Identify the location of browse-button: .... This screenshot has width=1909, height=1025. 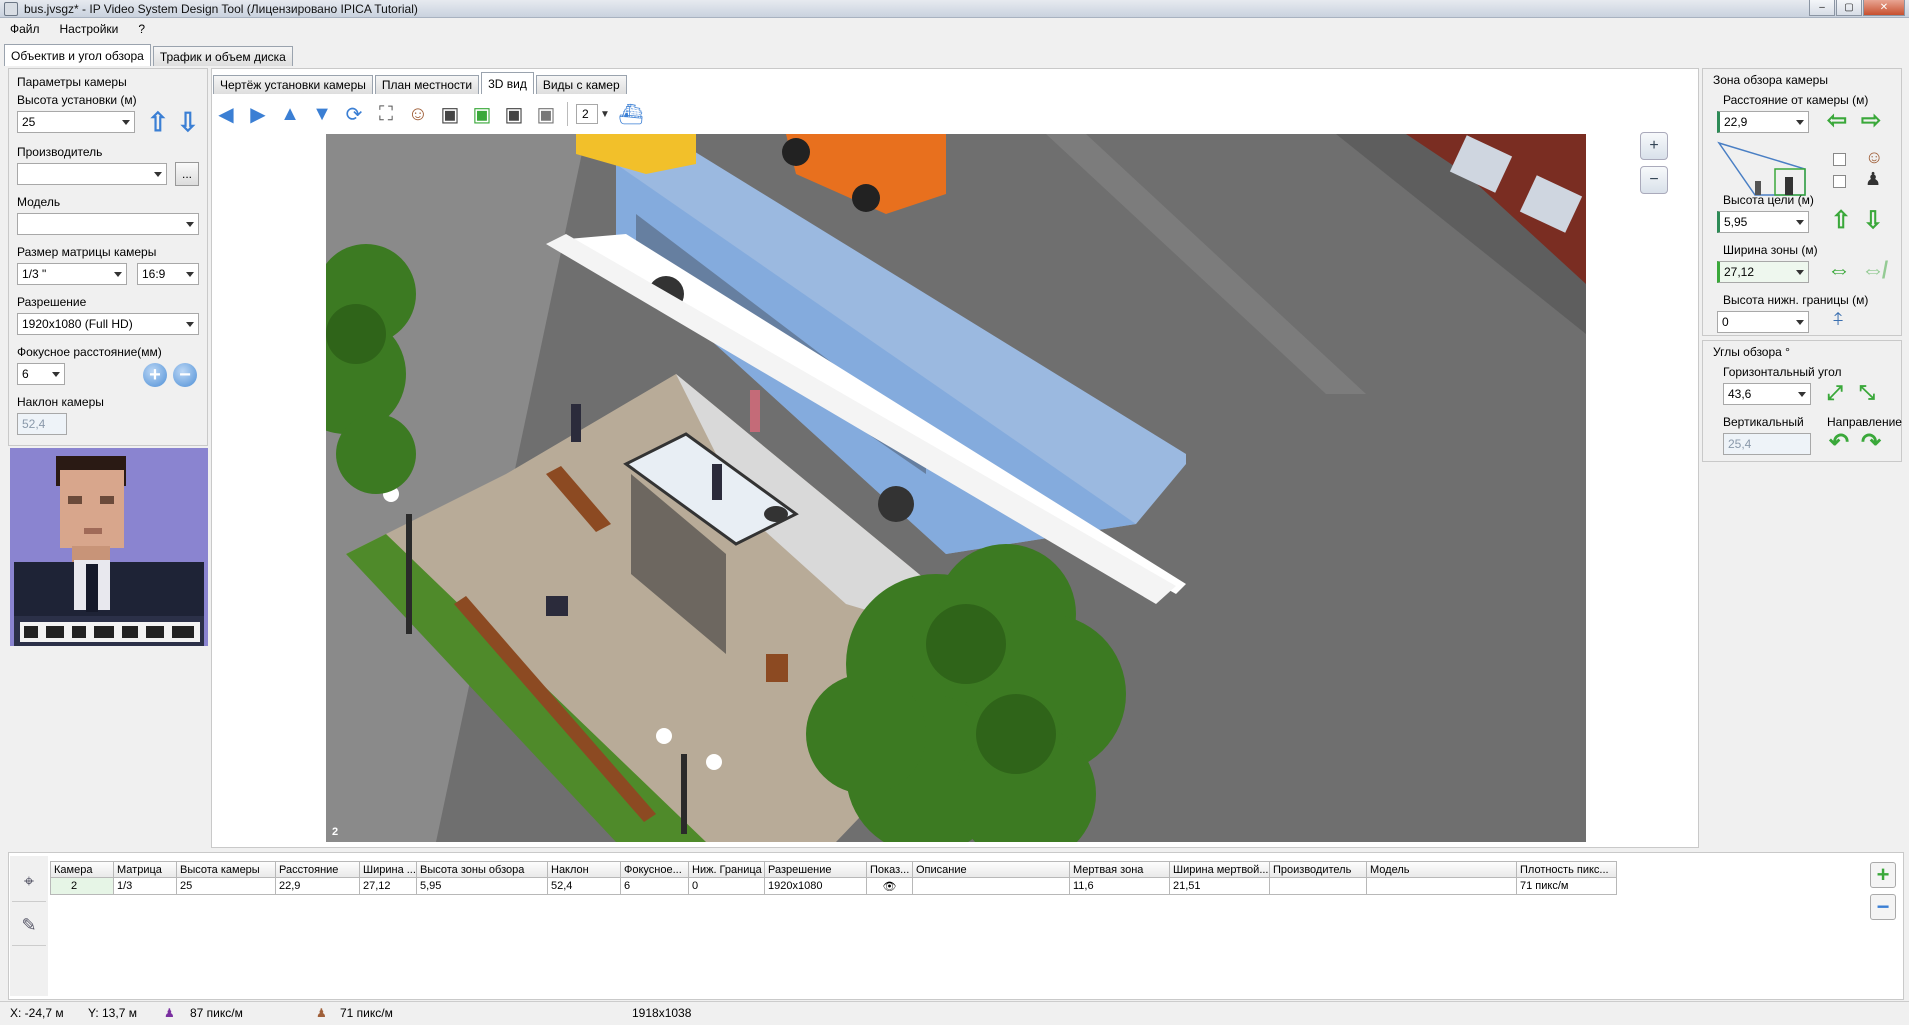
(187, 174).